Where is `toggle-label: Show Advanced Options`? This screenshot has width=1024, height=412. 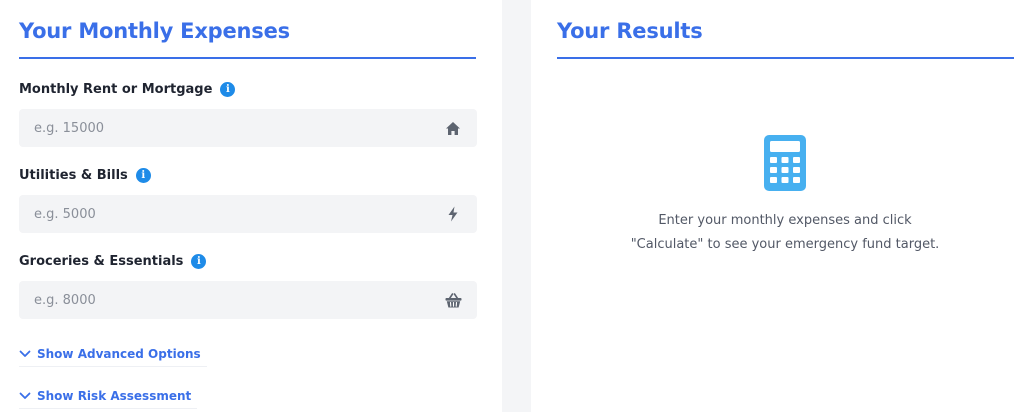
toggle-label: Show Advanced Options is located at coordinates (119, 353).